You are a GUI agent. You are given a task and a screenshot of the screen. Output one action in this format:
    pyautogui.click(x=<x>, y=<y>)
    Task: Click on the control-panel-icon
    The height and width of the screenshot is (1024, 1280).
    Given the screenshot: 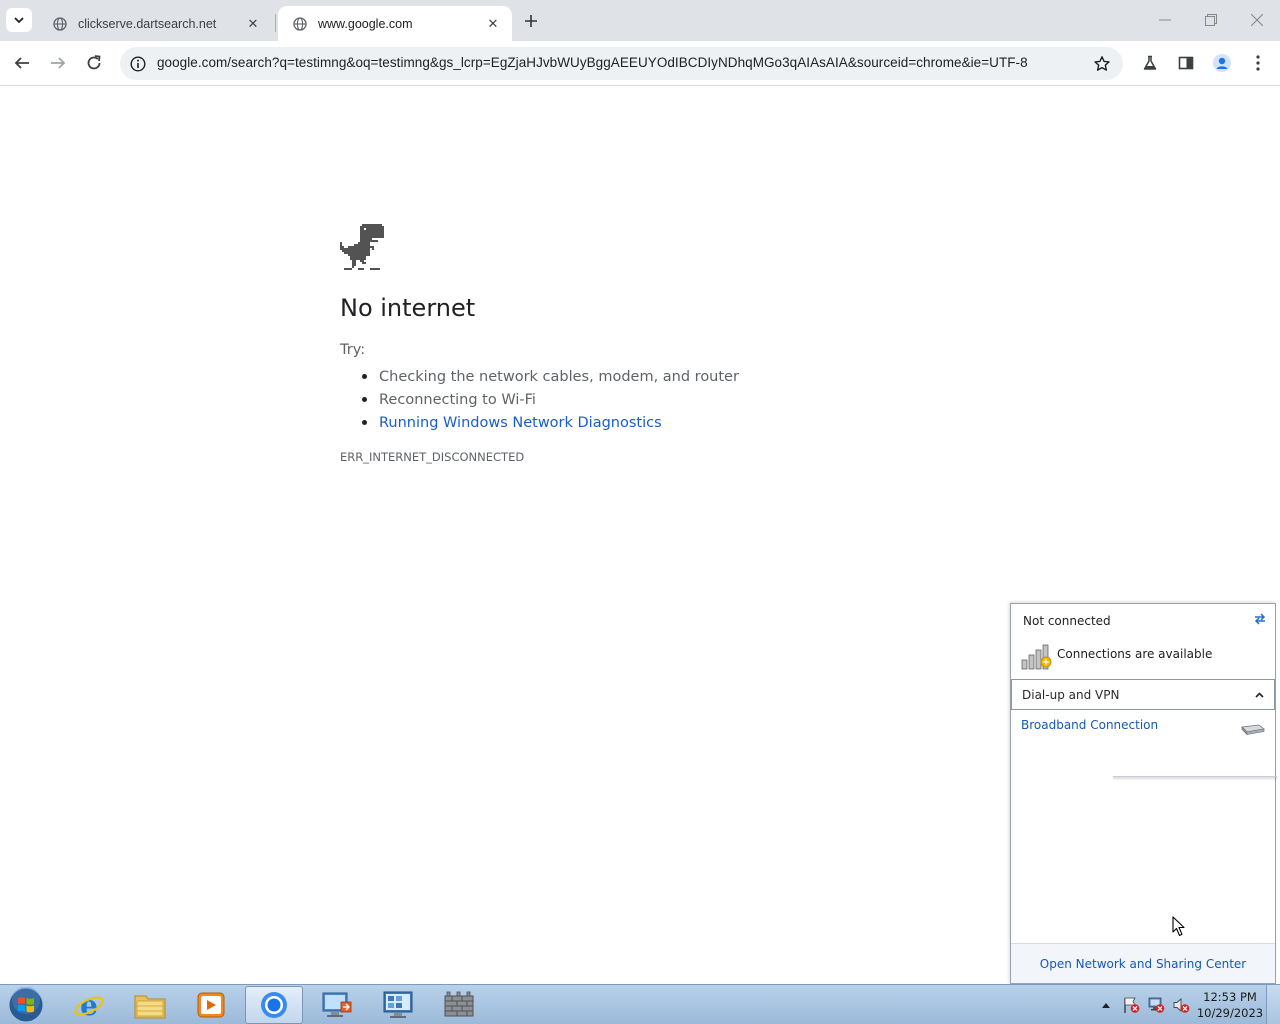 What is the action you would take?
    pyautogui.click(x=398, y=1004)
    